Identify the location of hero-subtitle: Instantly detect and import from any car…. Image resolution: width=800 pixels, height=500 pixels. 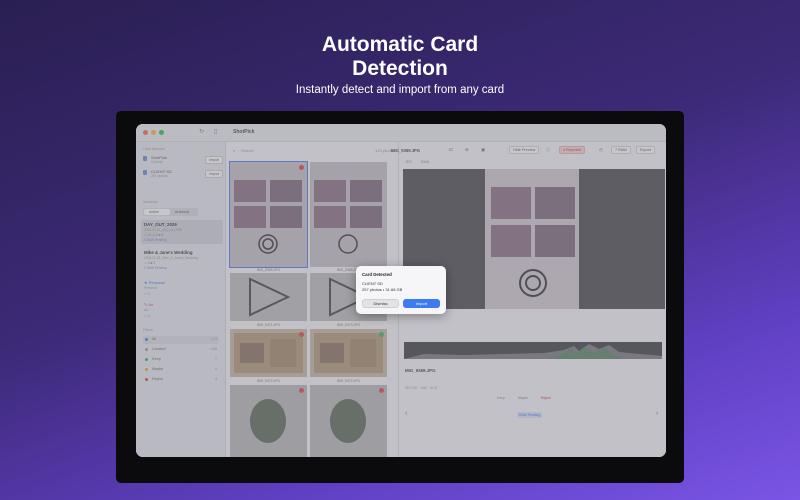
(400, 90).